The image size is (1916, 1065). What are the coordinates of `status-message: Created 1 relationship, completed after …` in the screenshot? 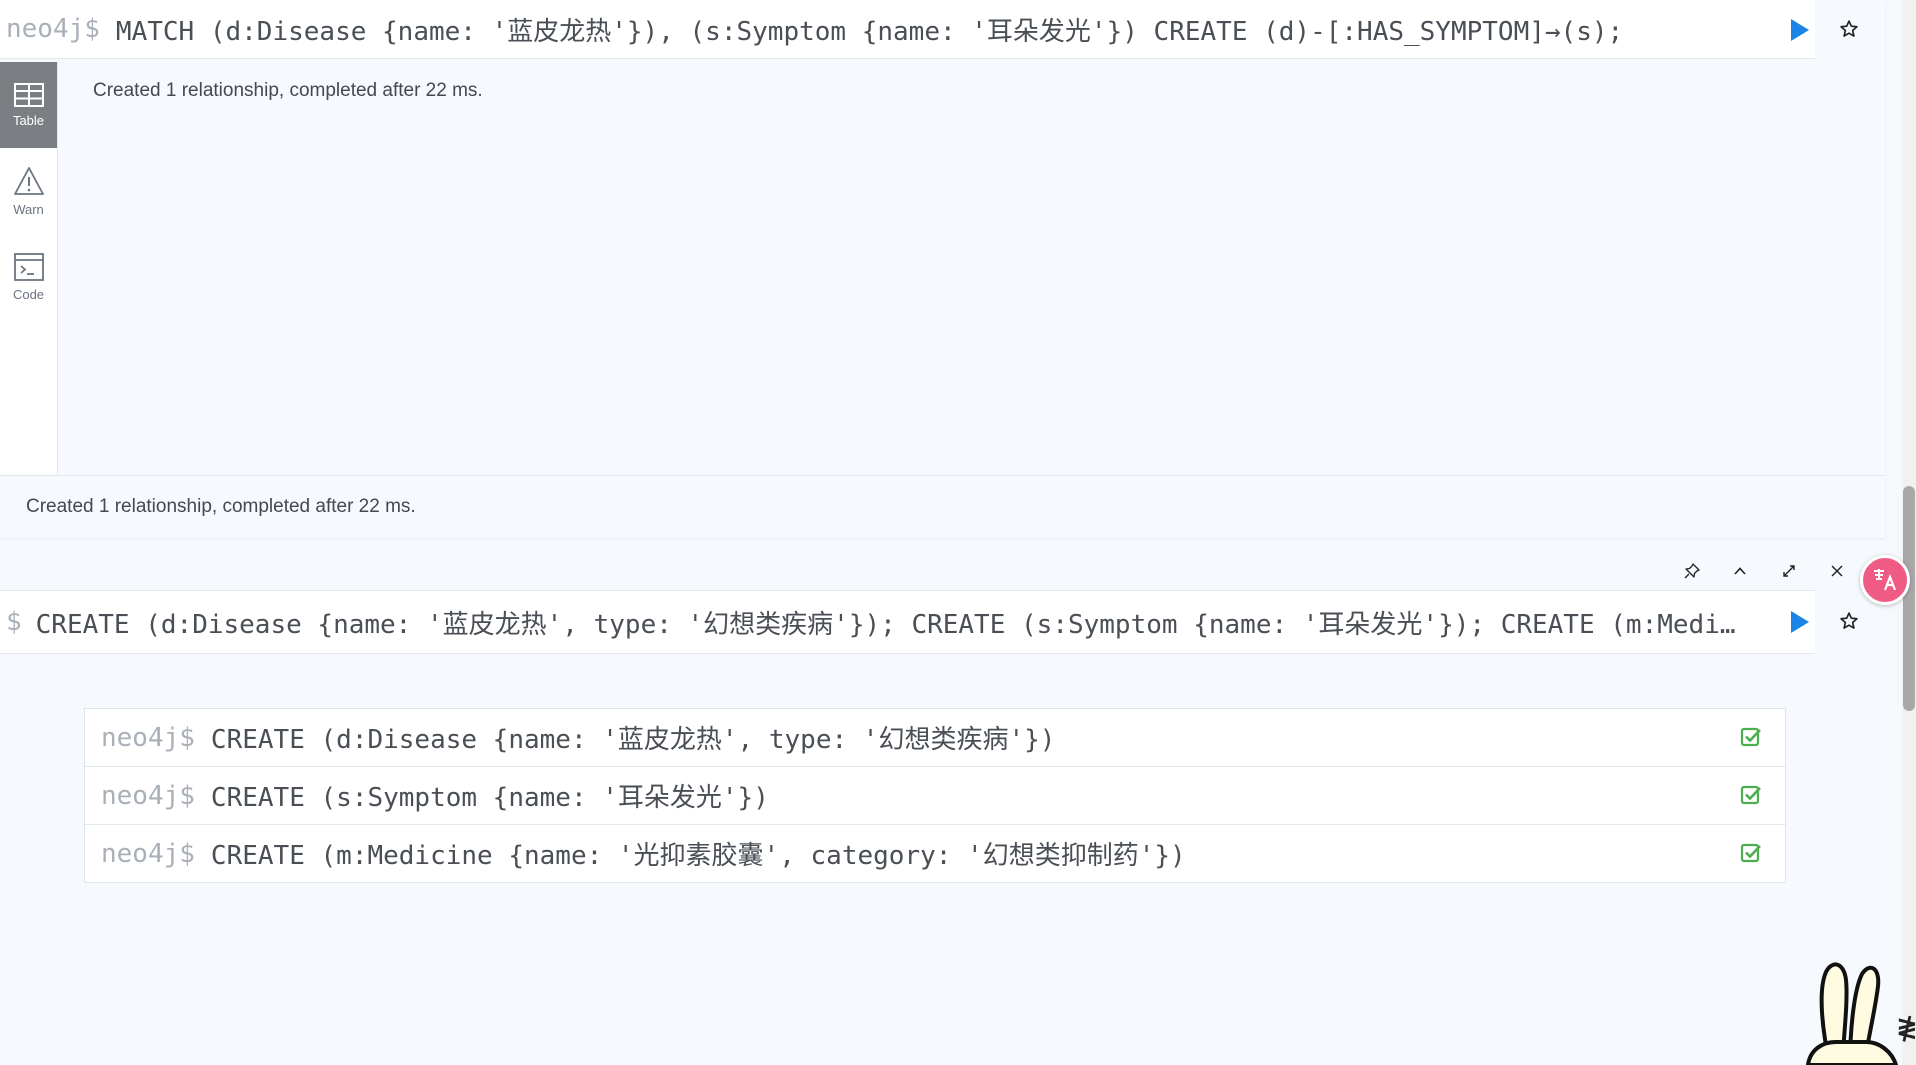 It's located at (221, 506).